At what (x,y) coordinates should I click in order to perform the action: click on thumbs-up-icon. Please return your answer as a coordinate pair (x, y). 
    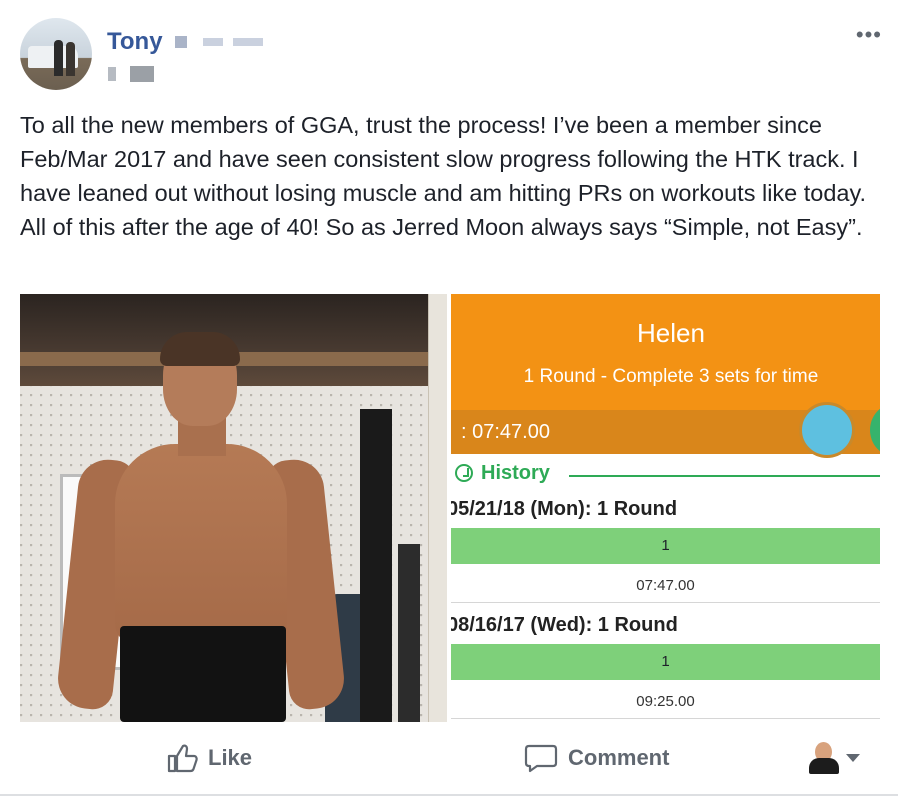
    Looking at the image, I should click on (182, 758).